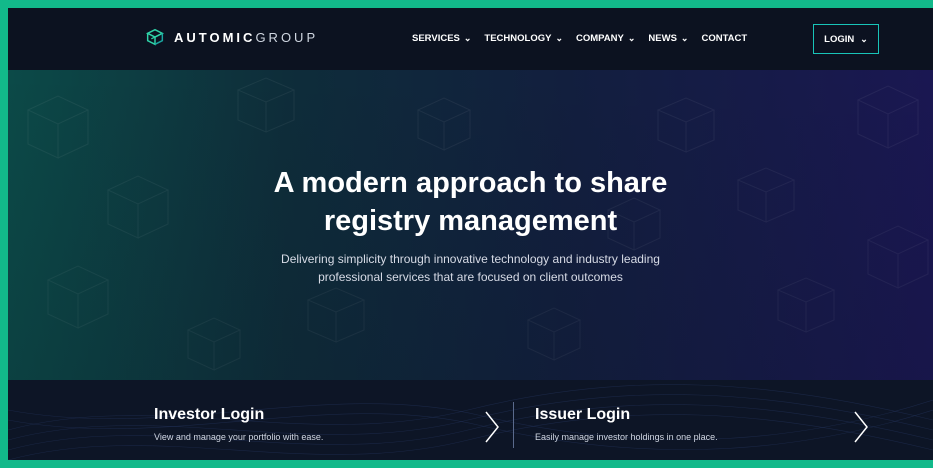  I want to click on nav-item-label: TECHNOLOGY, so click(518, 38).